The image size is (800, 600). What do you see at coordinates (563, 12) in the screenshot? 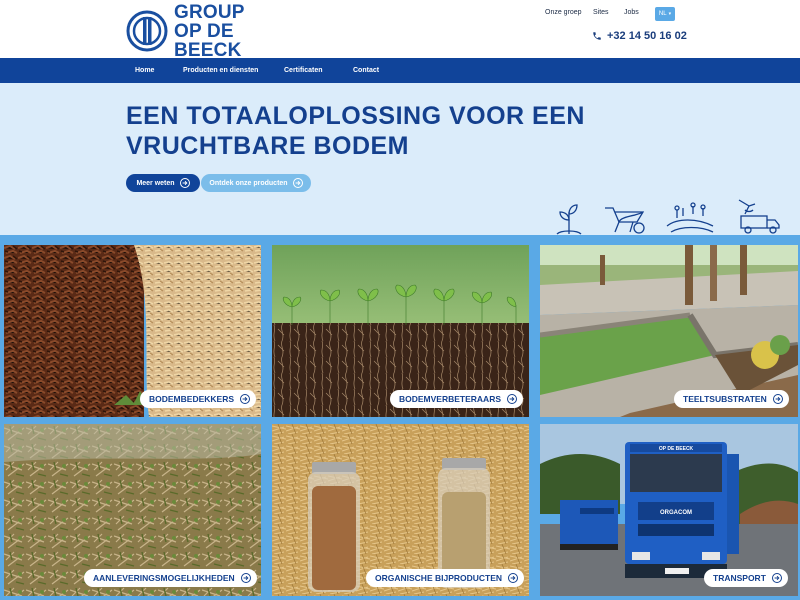
I see `utility-link-onze-groep: Onze groep` at bounding box center [563, 12].